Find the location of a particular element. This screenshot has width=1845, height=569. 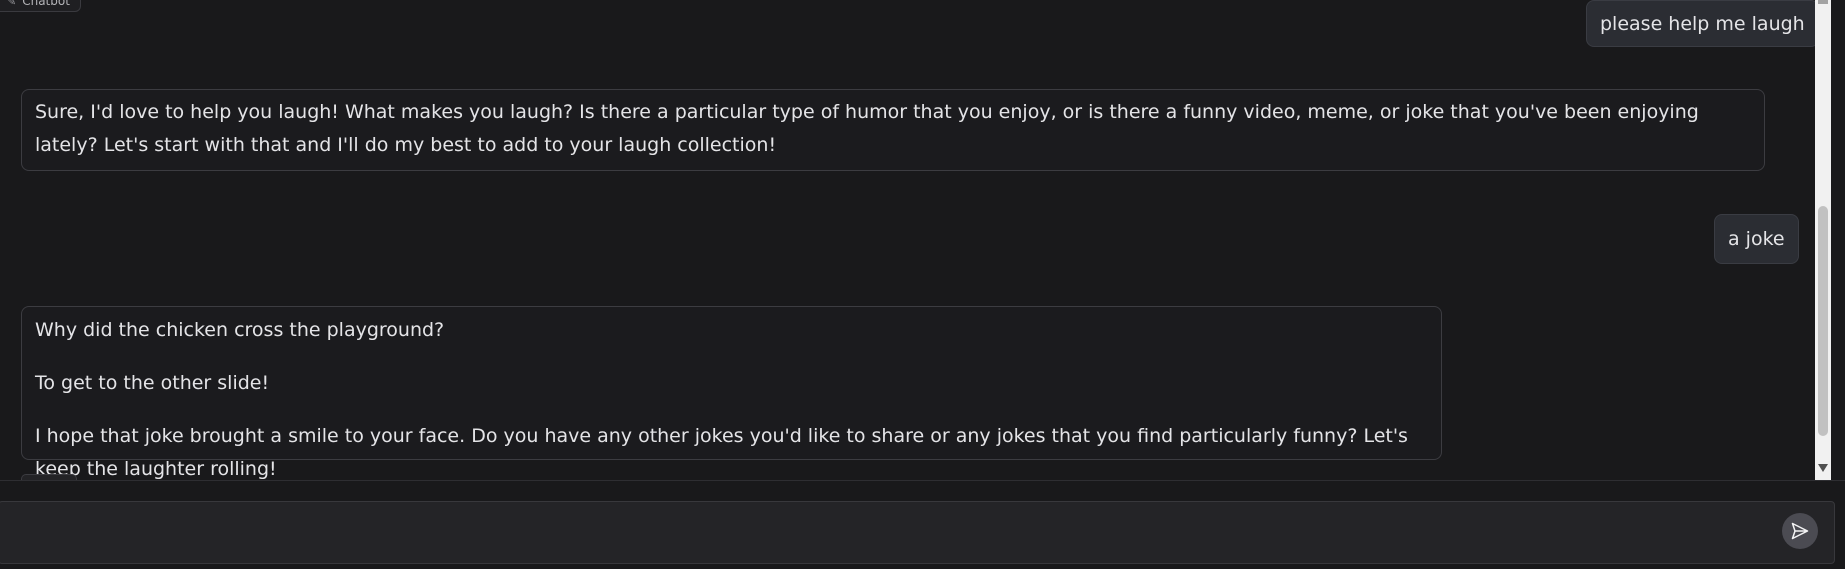

chat-icon: ✎ is located at coordinates (12, 4).